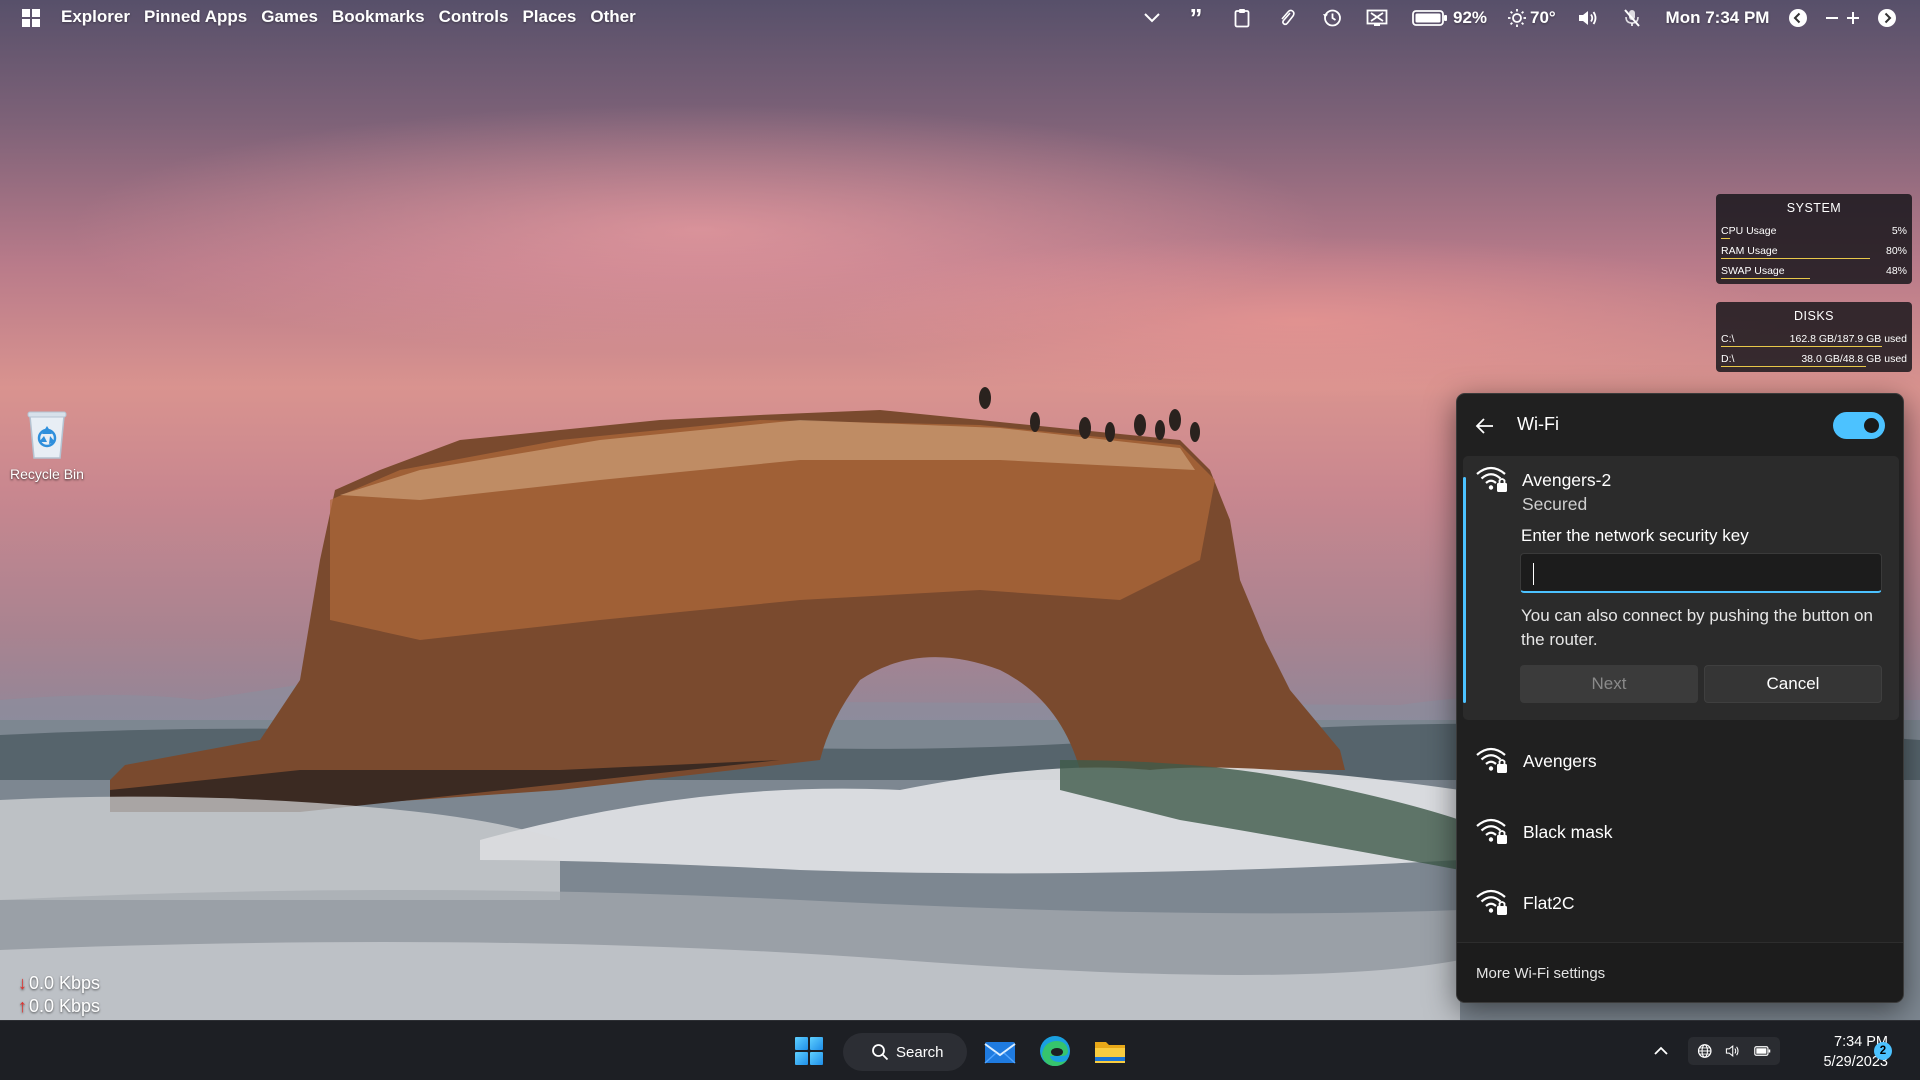 Image resolution: width=1920 pixels, height=1080 pixels. What do you see at coordinates (1632, 18) in the screenshot?
I see `mic-muted-icon` at bounding box center [1632, 18].